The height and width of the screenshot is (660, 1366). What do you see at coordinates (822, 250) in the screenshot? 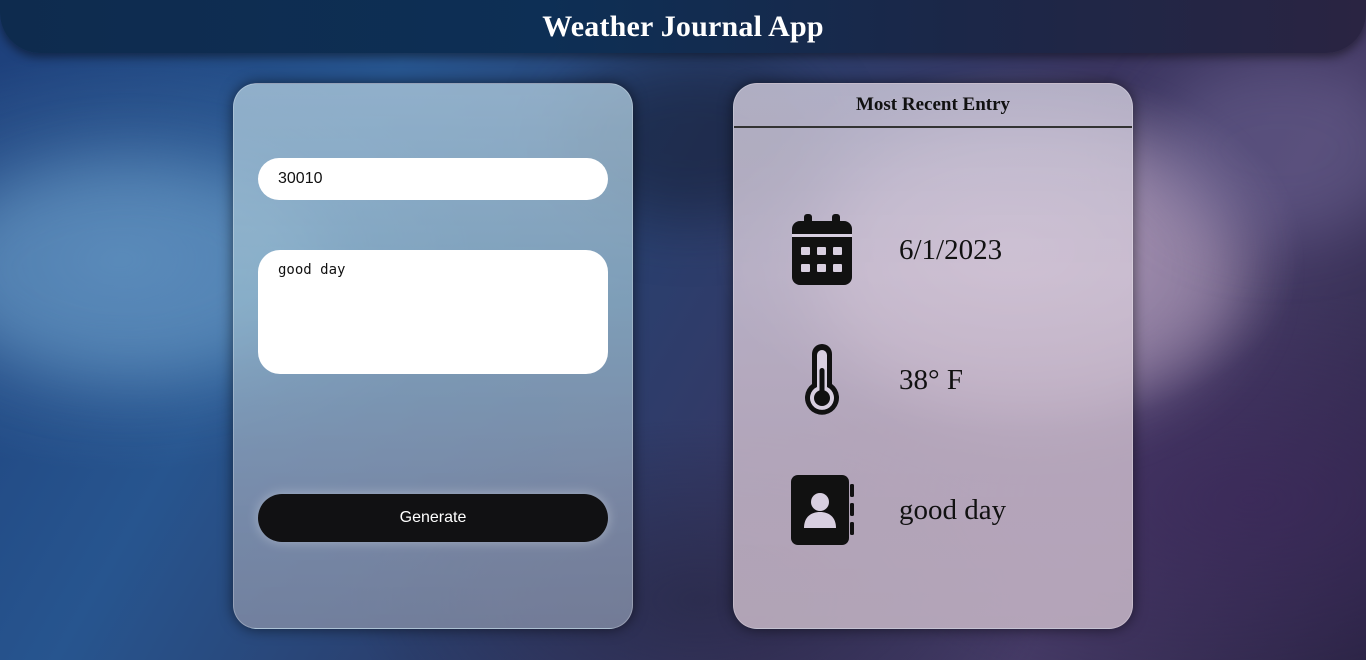
I see `calendar-icon` at bounding box center [822, 250].